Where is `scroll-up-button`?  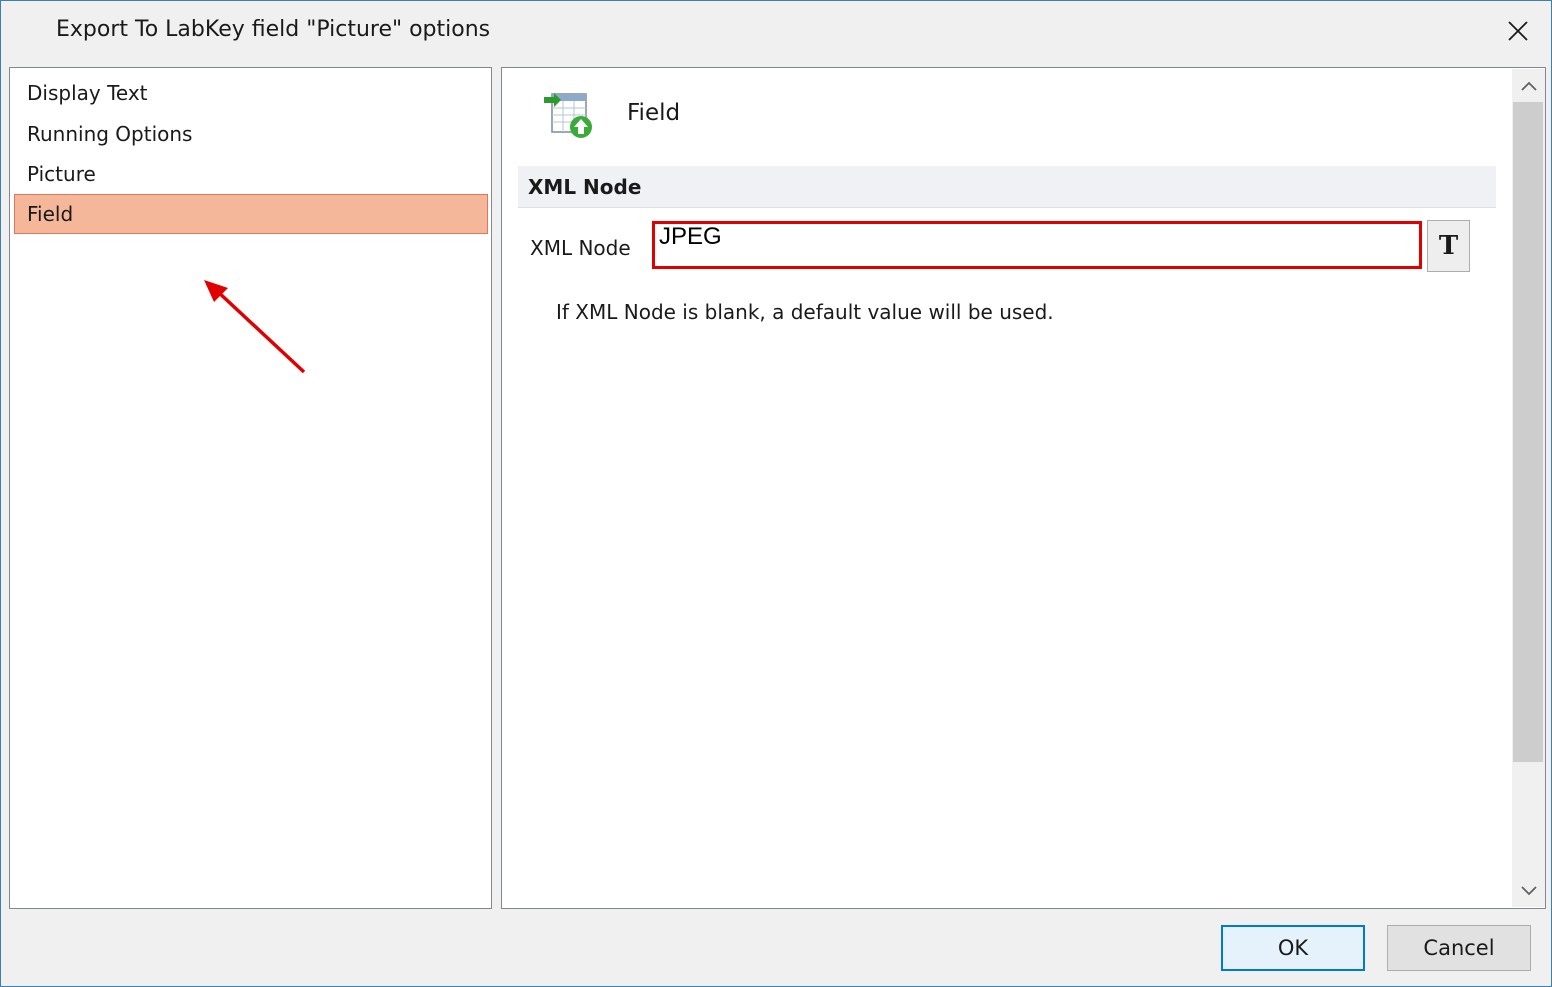
scroll-up-button is located at coordinates (1528, 85).